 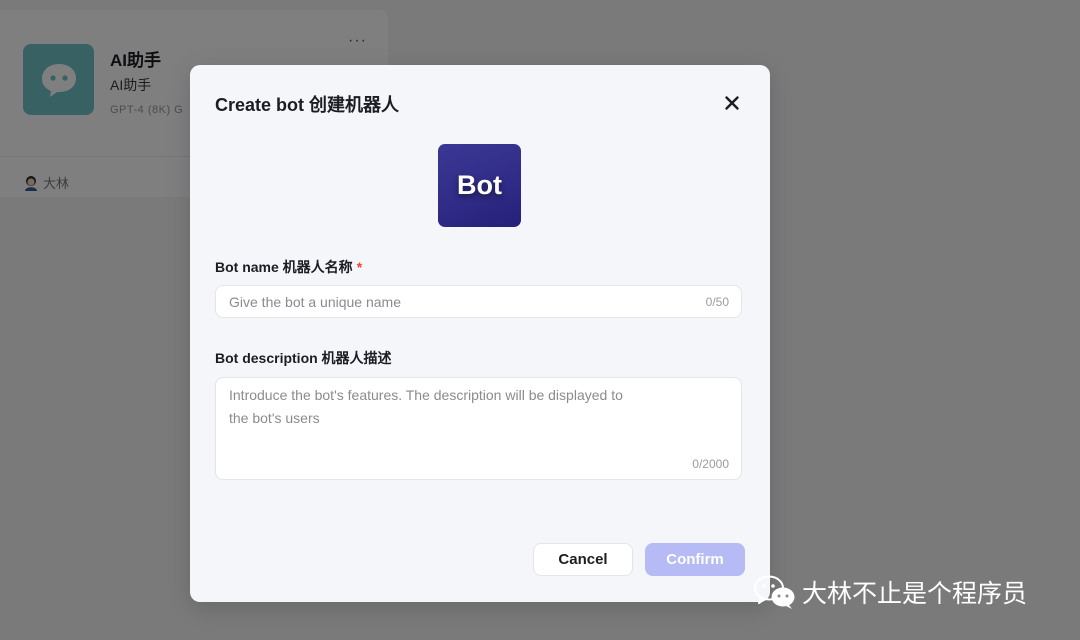 What do you see at coordinates (710, 464) in the screenshot?
I see `bot-description-counter: 0/2000` at bounding box center [710, 464].